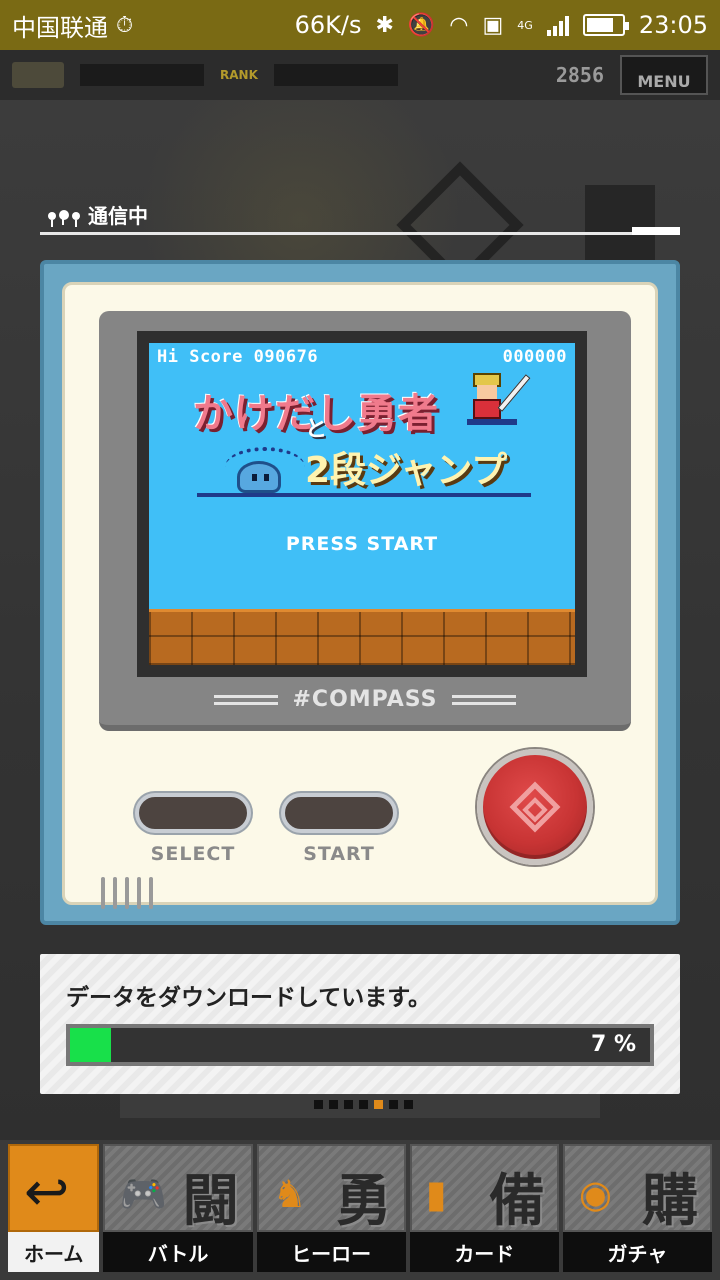 The width and height of the screenshot is (720, 1280). Describe the element at coordinates (673, 25) in the screenshot. I see `clock: 23:05` at that location.